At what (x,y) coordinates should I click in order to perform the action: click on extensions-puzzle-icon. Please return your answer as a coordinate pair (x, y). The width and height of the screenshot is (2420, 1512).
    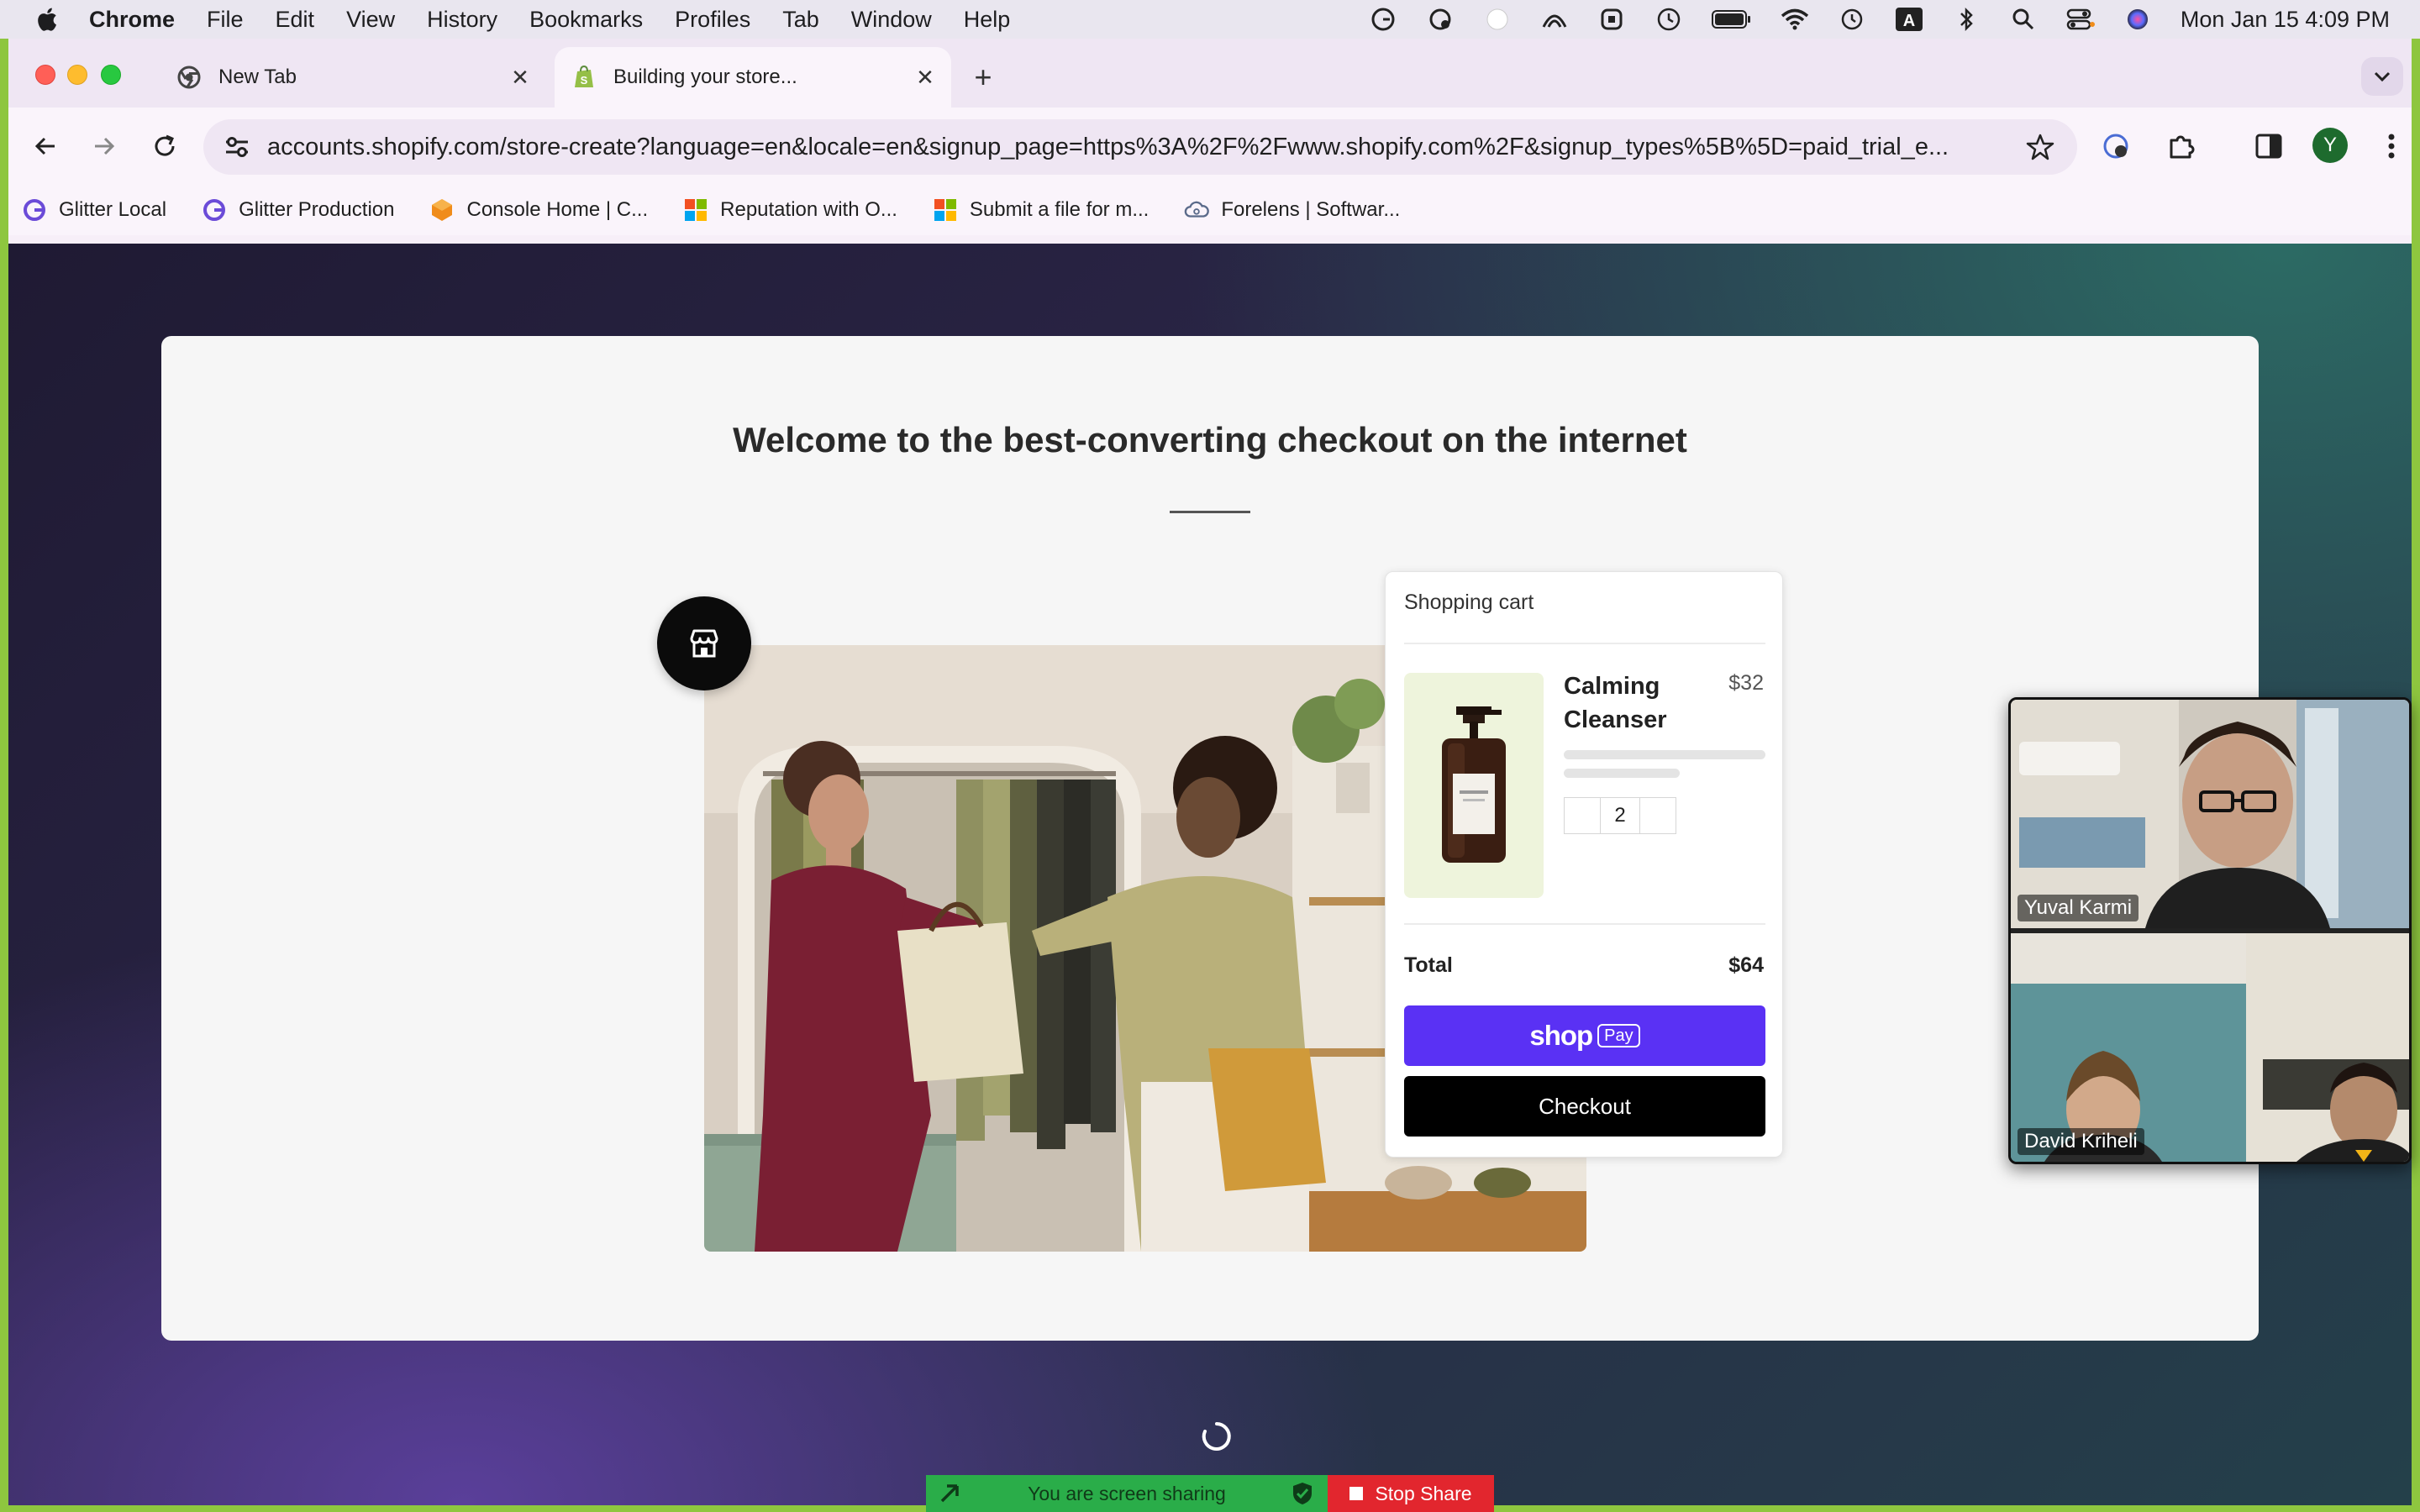
    Looking at the image, I should click on (2181, 146).